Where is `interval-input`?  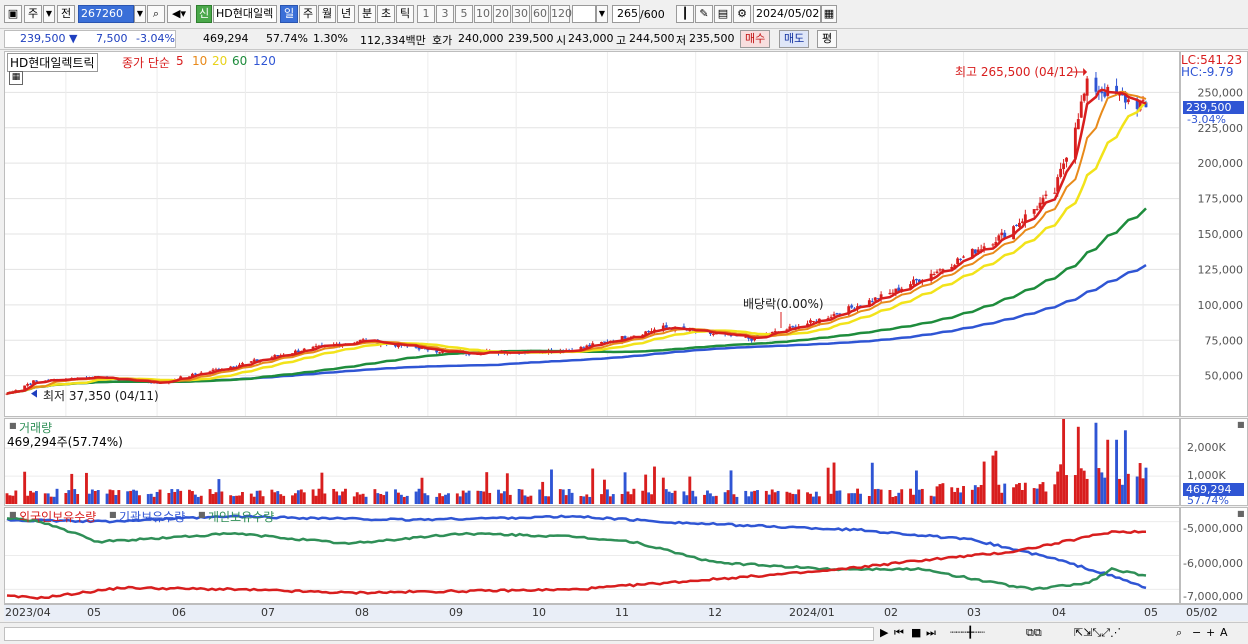
interval-input is located at coordinates (584, 14).